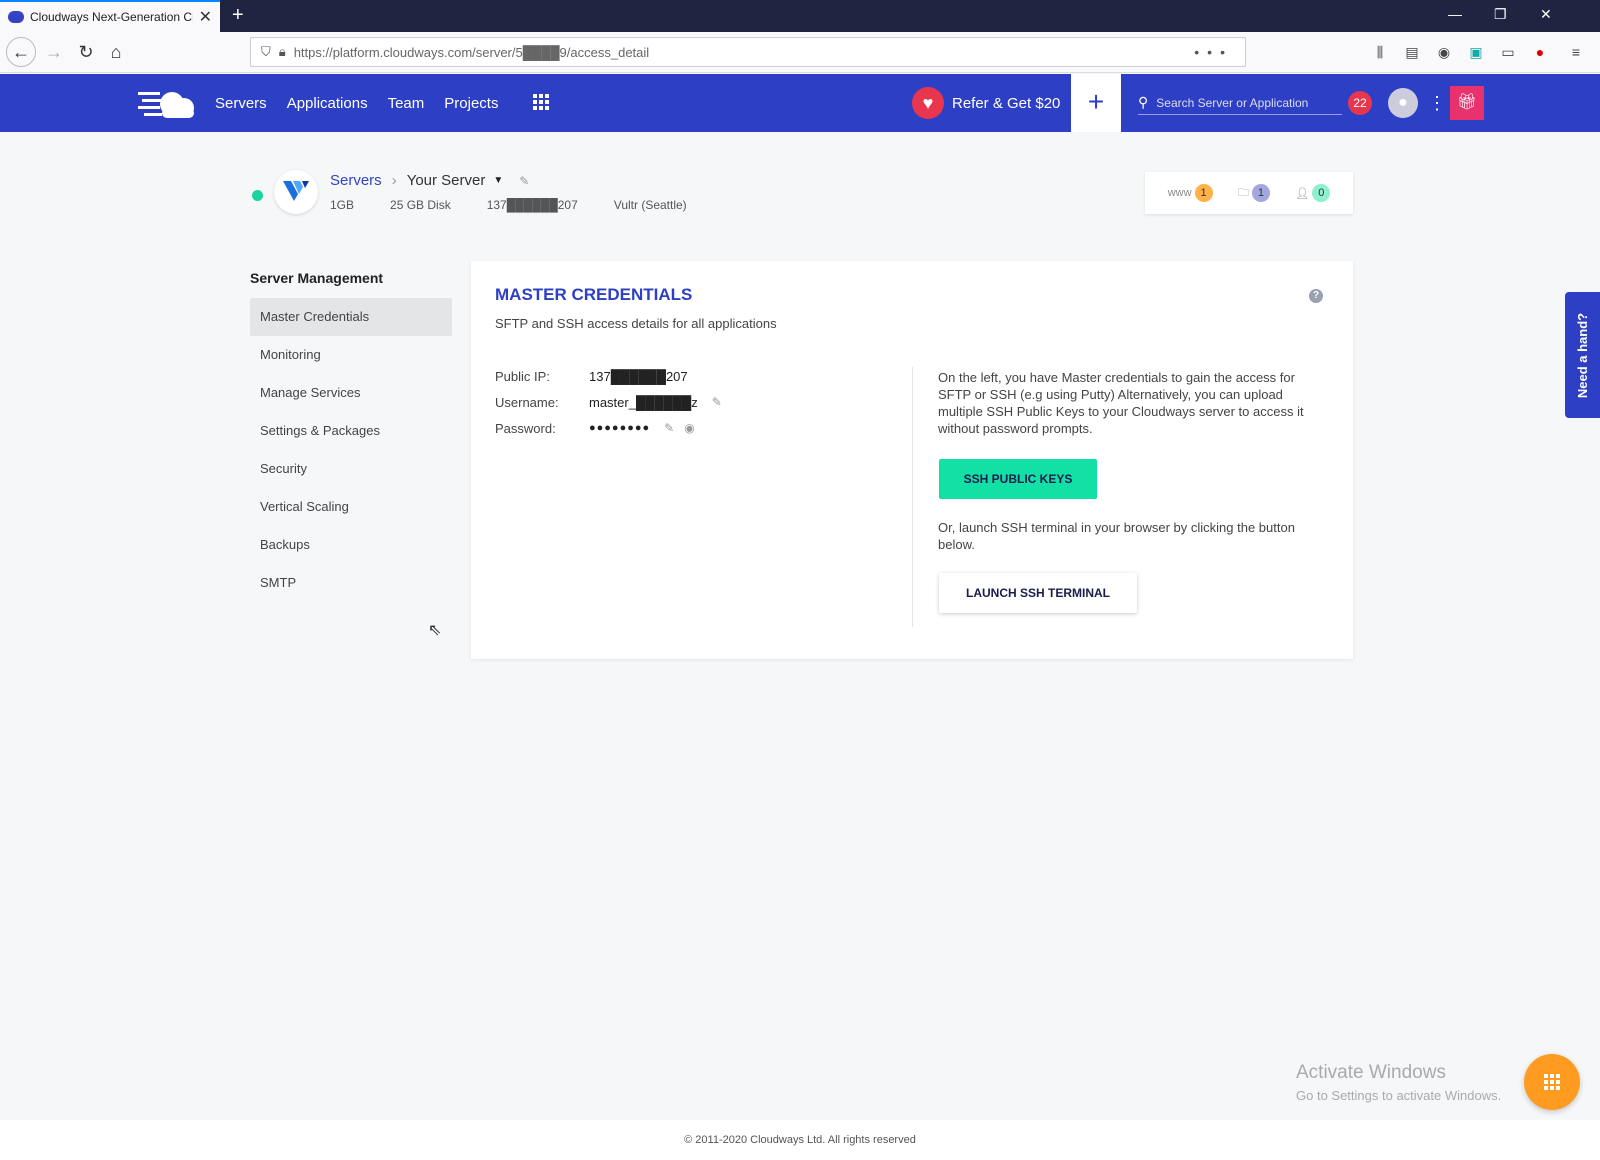  Describe the element at coordinates (435, 630) in the screenshot. I see `mouse-cursor-icon: ⇖` at that location.